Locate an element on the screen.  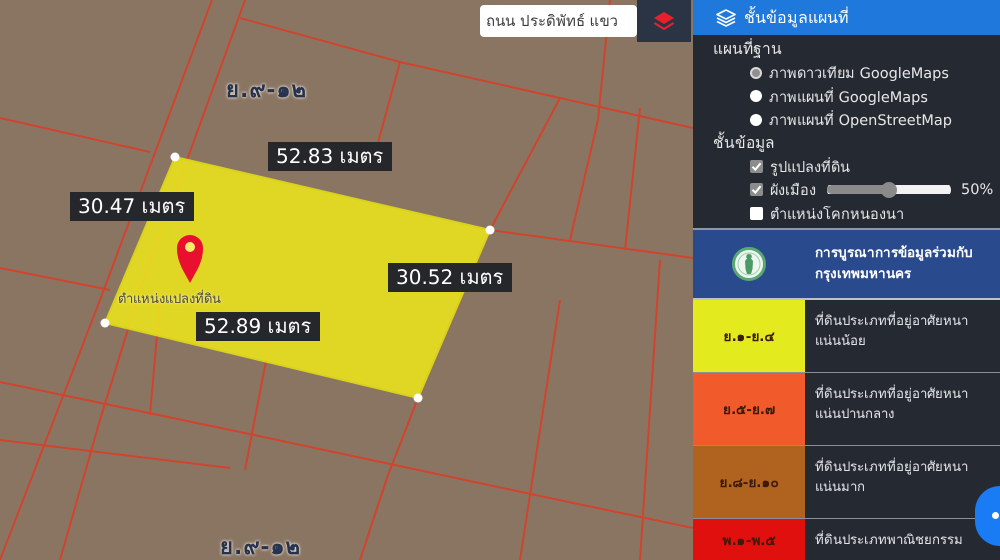
legend-title: การบูรณาการข้อมูลร่วมกับ กรุงเทพมหานคร is located at coordinates (894, 264).